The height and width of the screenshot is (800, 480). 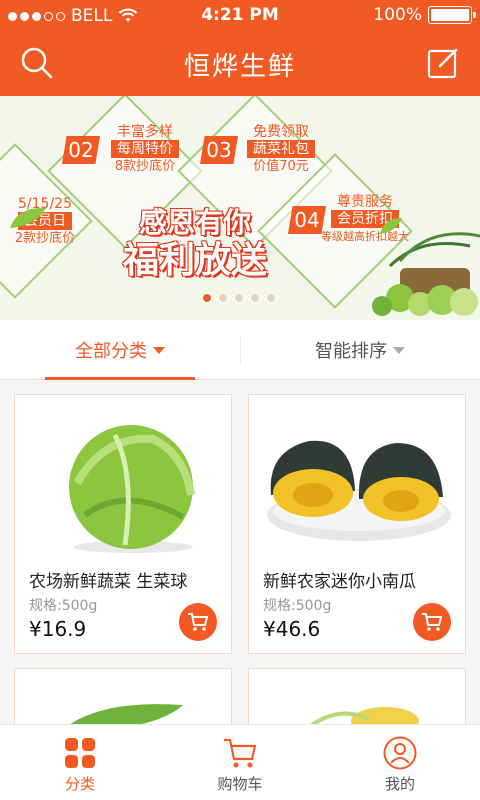 What do you see at coordinates (111, 351) in the screenshot?
I see `filter-label: 全部分类` at bounding box center [111, 351].